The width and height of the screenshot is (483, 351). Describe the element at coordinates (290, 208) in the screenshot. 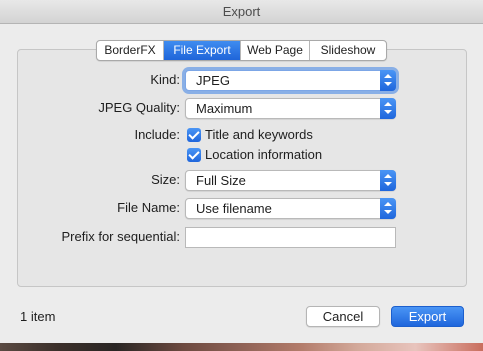

I see `file-name-popup: Use filename` at that location.